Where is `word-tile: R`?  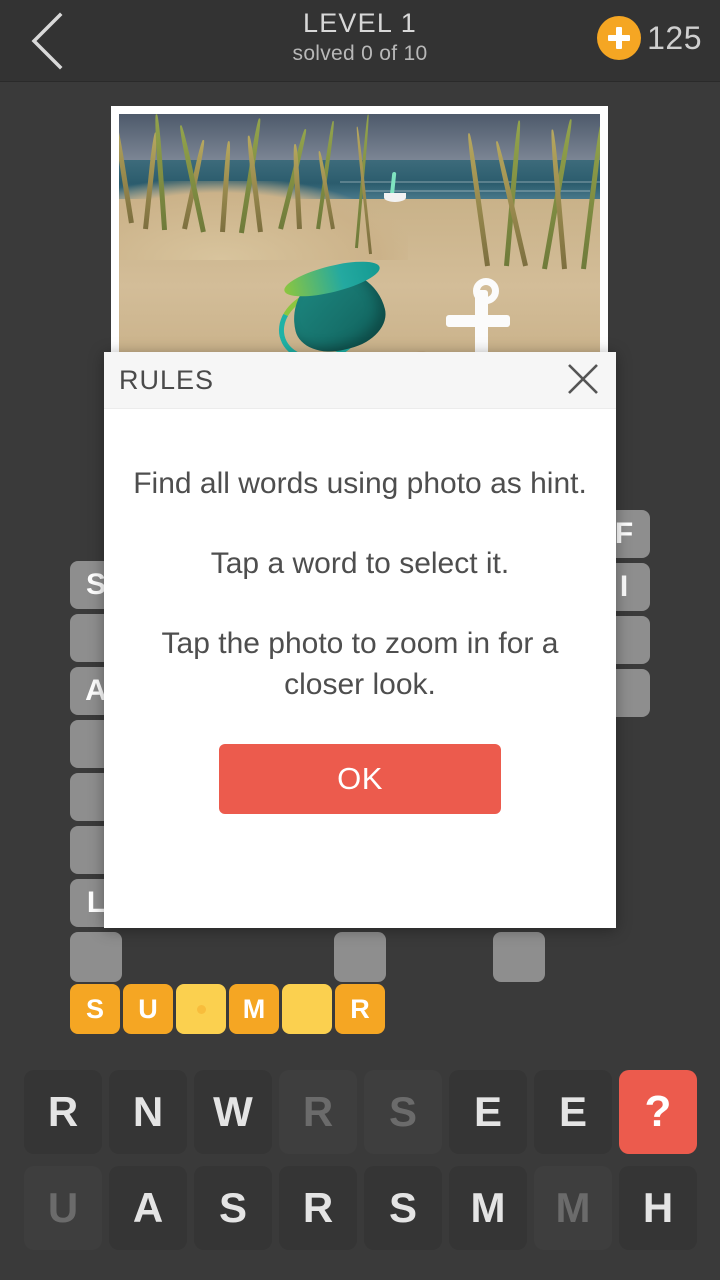
word-tile: R is located at coordinates (360, 1009).